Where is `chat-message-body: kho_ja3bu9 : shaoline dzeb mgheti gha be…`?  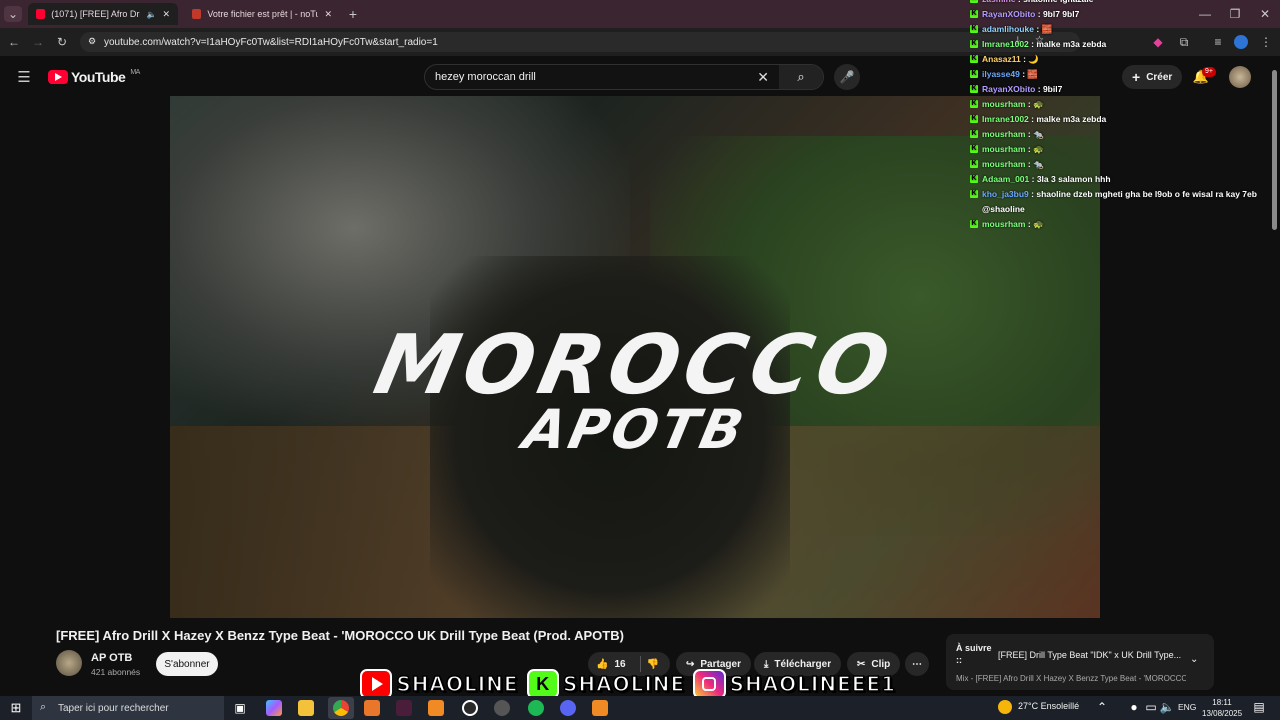 chat-message-body: kho_ja3bu9 : shaoline dzeb mgheti gha be… is located at coordinates (1126, 202).